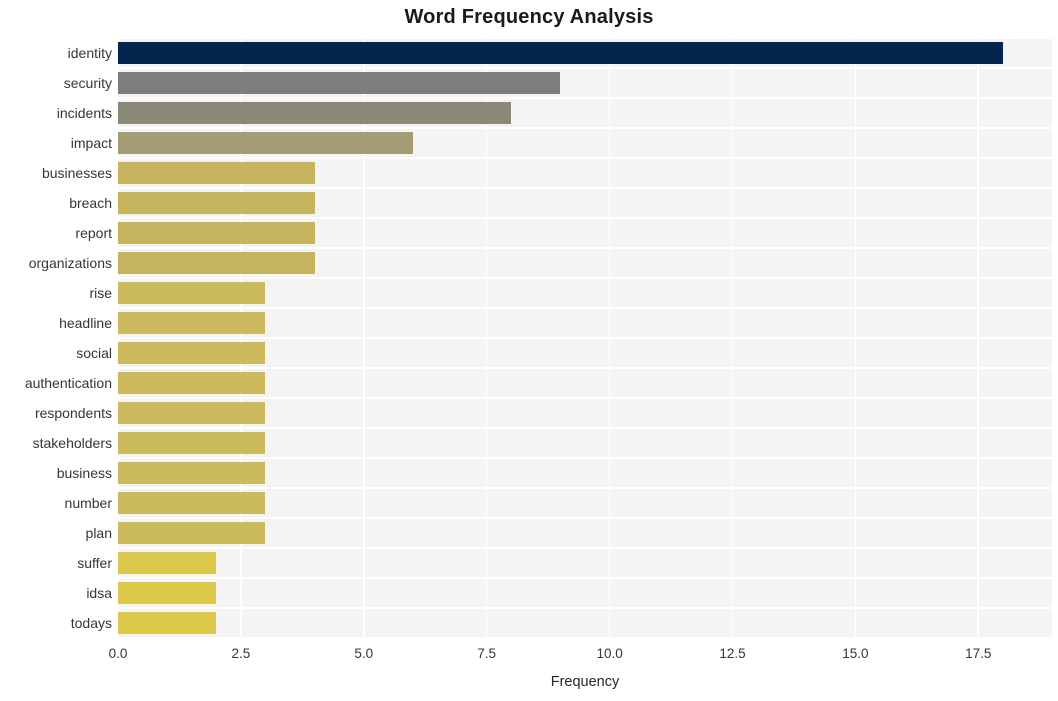  What do you see at coordinates (94, 563) in the screenshot?
I see `y-tick-label-suffer: suffer` at bounding box center [94, 563].